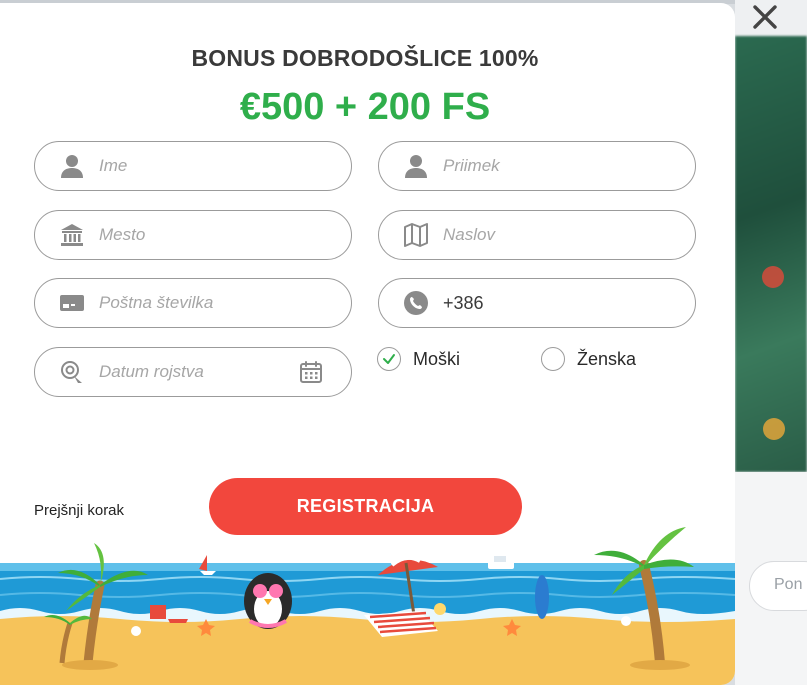  Describe the element at coordinates (771, 254) in the screenshot. I see `background-game-banner` at that location.